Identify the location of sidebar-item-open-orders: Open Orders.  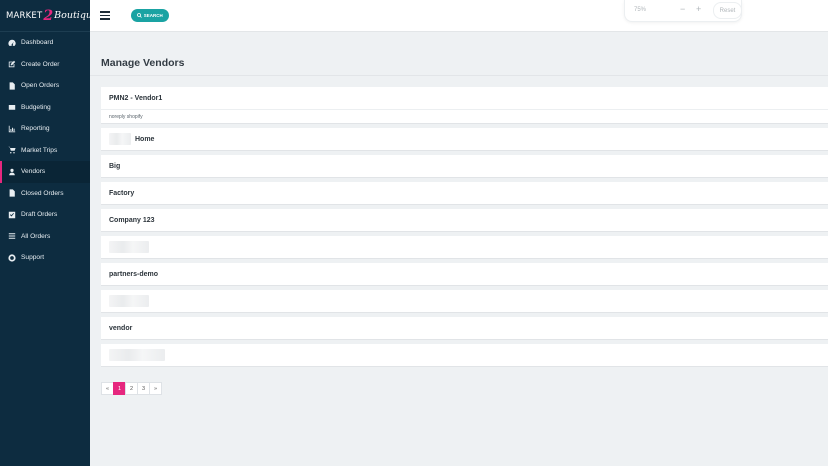
(45, 86).